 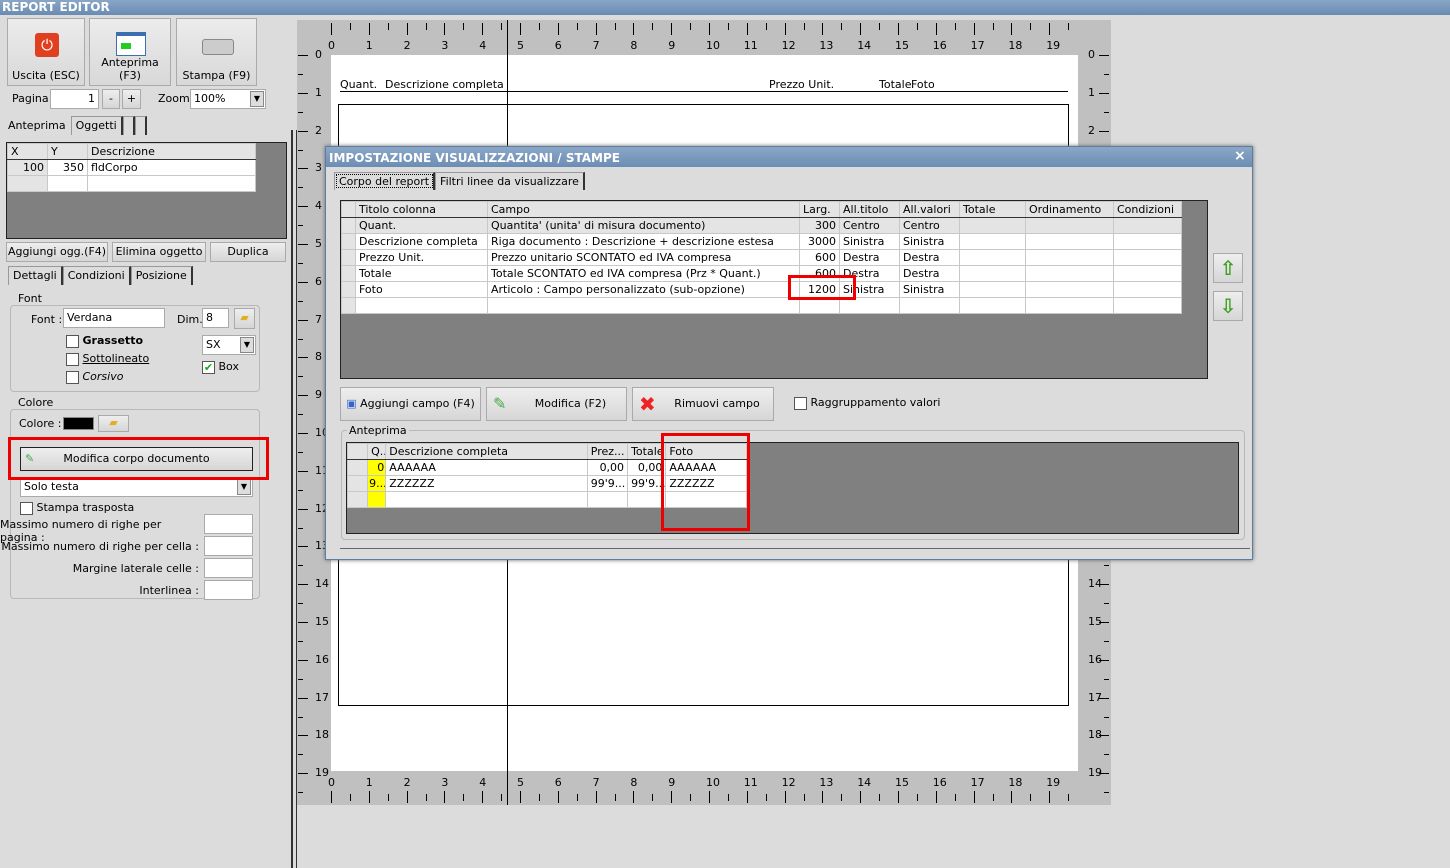 What do you see at coordinates (107, 359) in the screenshot?
I see `underline-checkbox: Sottolineato` at bounding box center [107, 359].